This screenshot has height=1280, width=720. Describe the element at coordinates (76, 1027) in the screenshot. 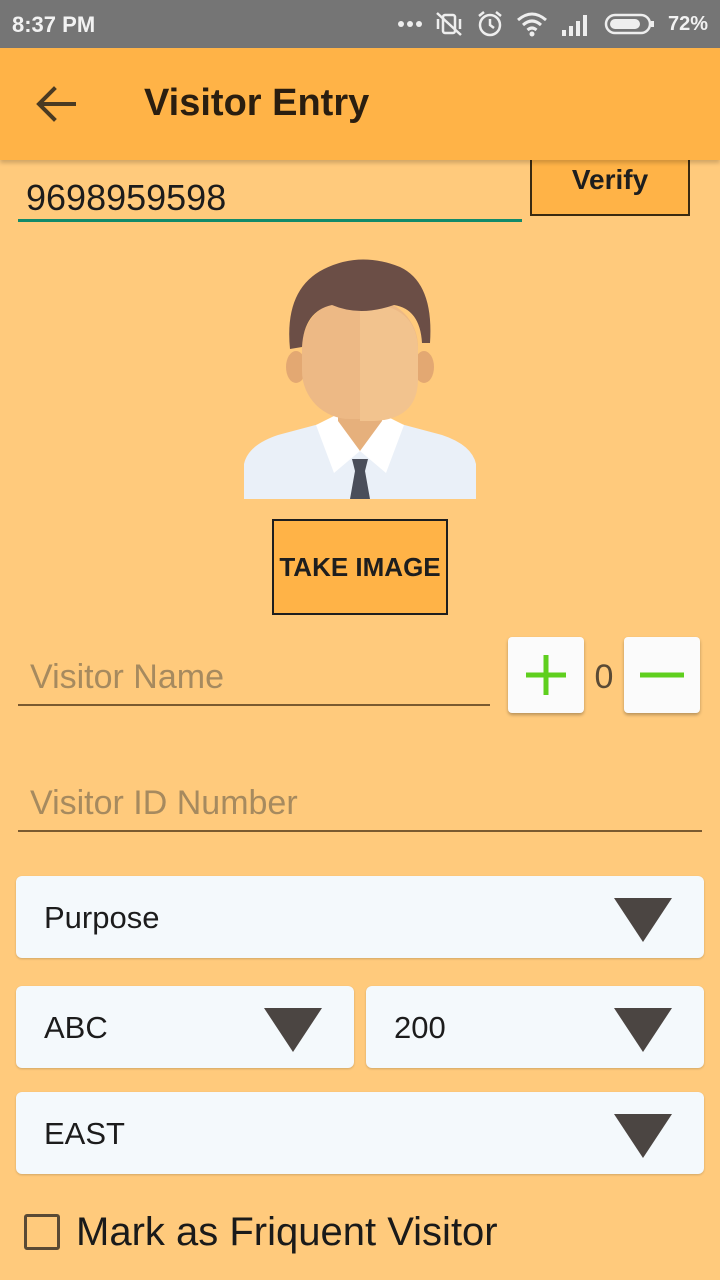

I see `building-dropdown-value: ABC` at that location.